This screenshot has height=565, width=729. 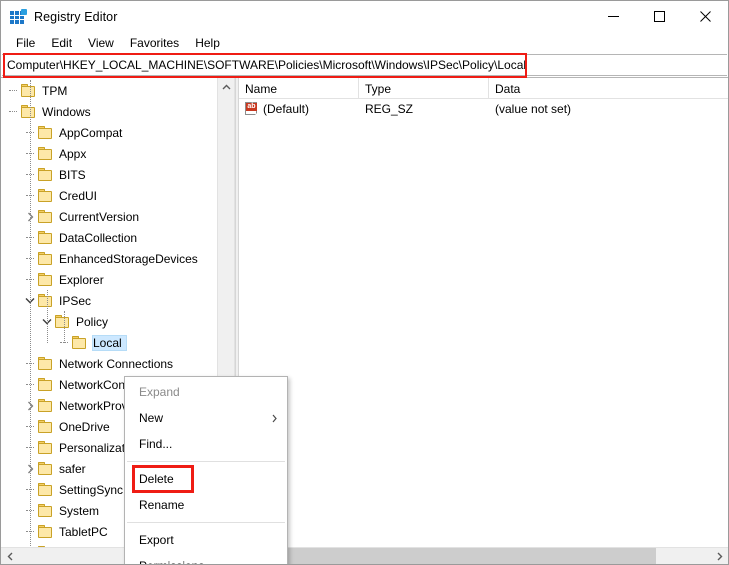 What do you see at coordinates (364, 43) in the screenshot?
I see `menu-bar: File Edit View Favorites Help` at bounding box center [364, 43].